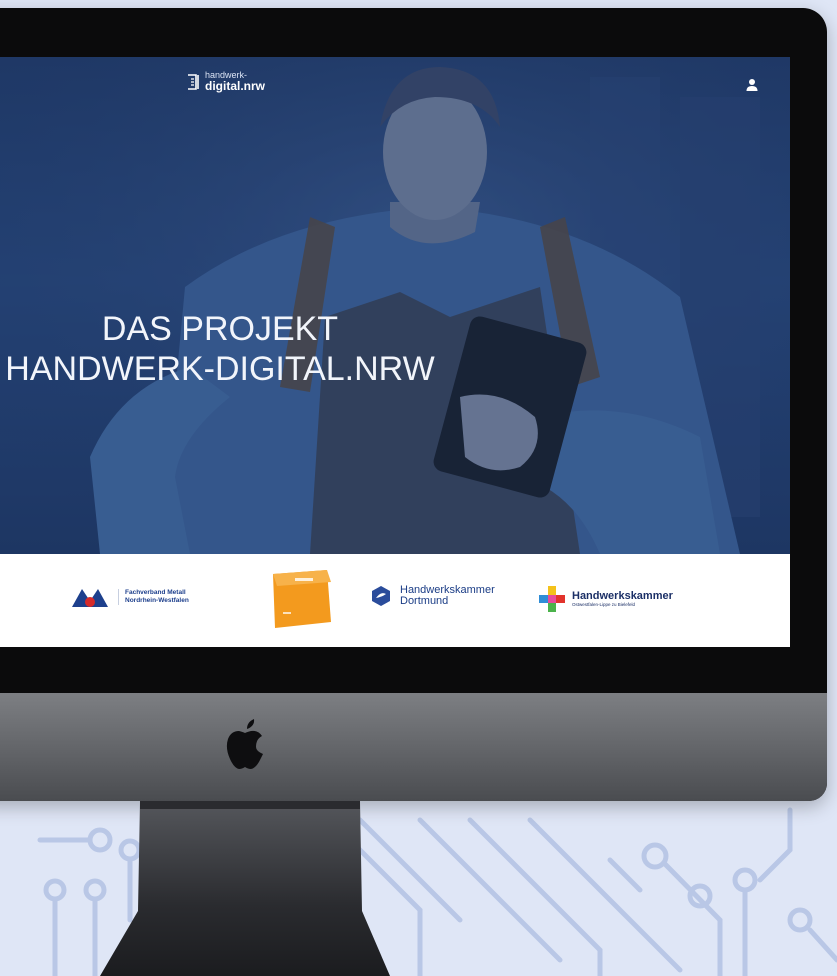  I want to click on monitor-chin, so click(413, 747).